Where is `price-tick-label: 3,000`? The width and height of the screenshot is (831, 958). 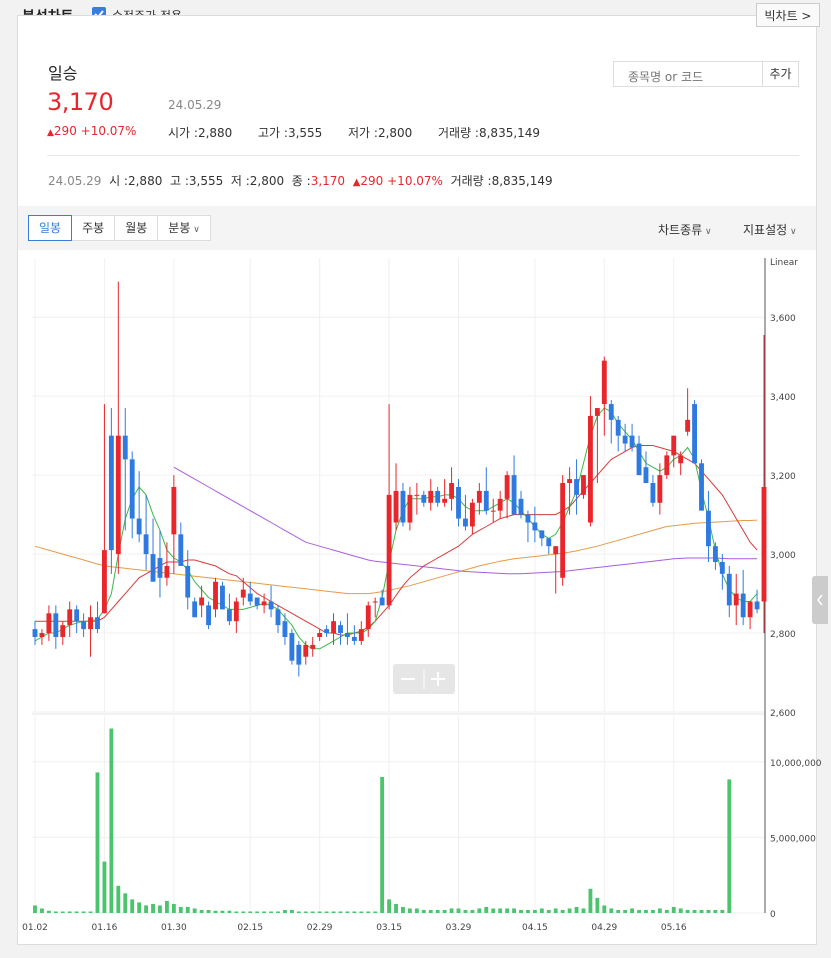 price-tick-label: 3,000 is located at coordinates (783, 556).